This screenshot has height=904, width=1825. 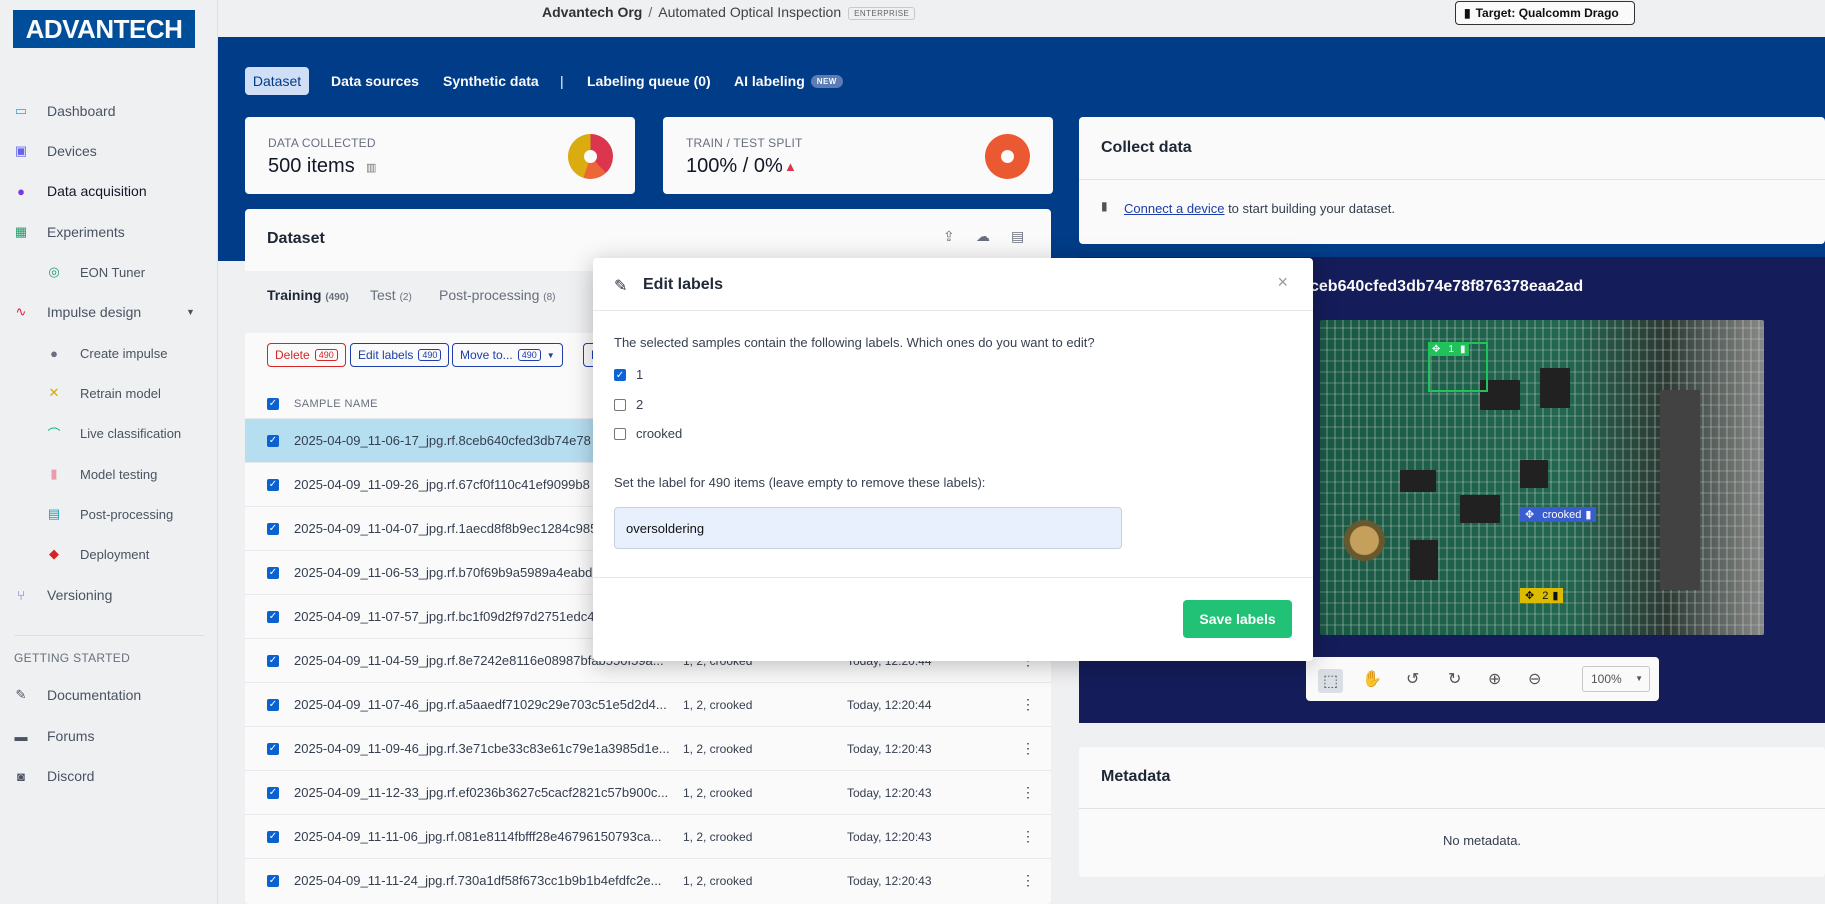 What do you see at coordinates (54, 434) in the screenshot?
I see `live-icon: ⌒` at bounding box center [54, 434].